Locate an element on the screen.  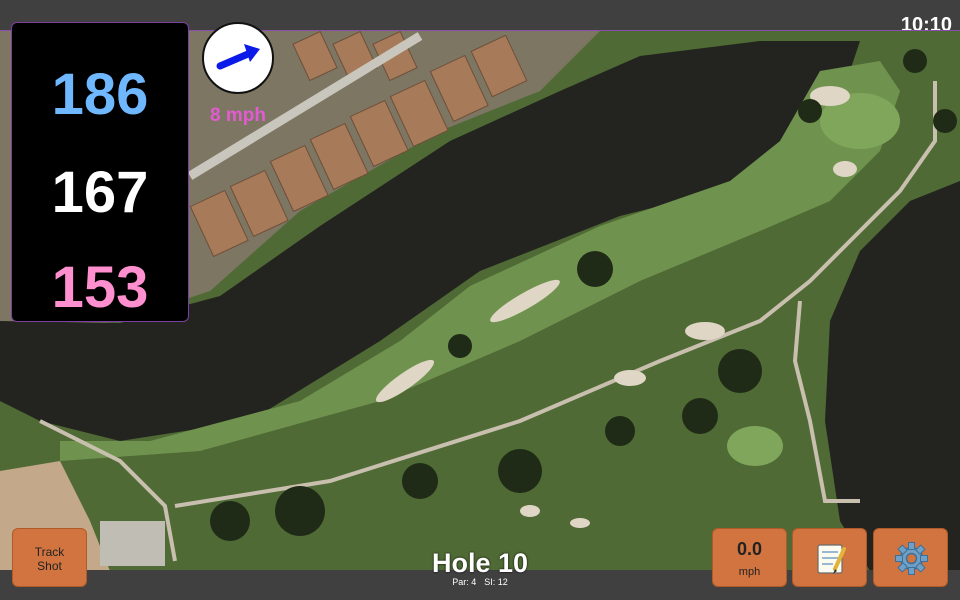
wind-direction-indicator is located at coordinates (238, 58).